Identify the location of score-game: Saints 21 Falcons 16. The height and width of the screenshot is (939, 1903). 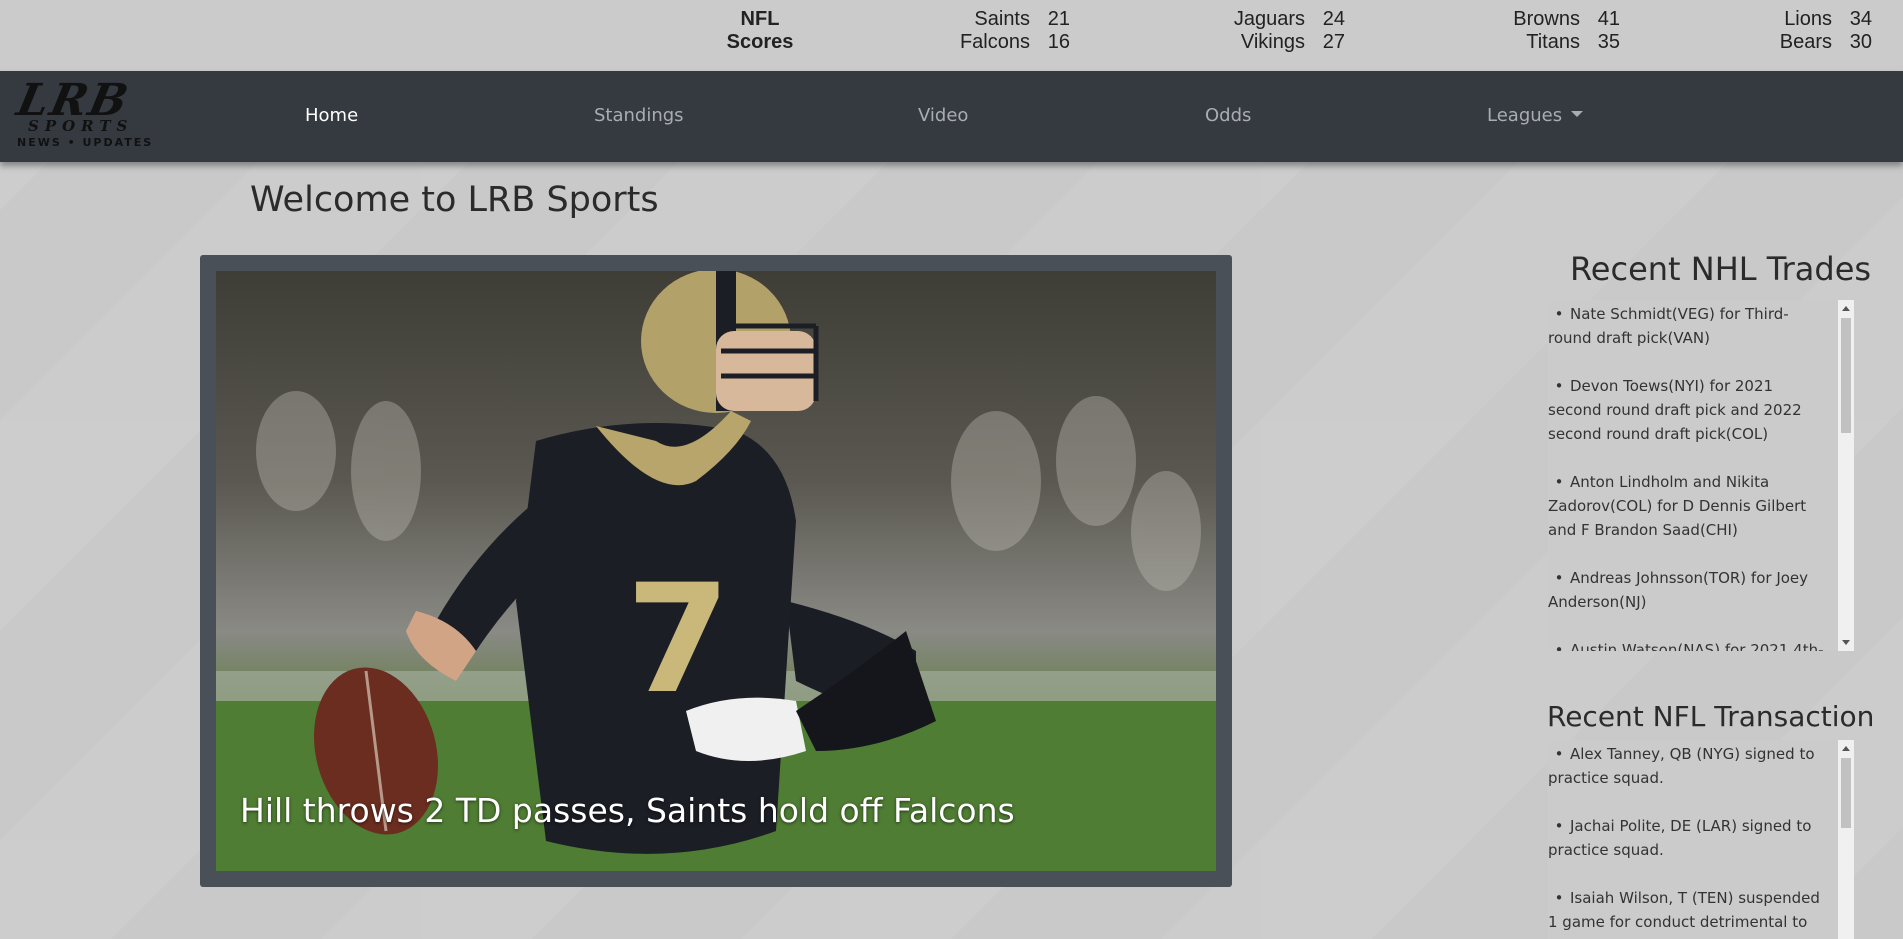
(985, 31).